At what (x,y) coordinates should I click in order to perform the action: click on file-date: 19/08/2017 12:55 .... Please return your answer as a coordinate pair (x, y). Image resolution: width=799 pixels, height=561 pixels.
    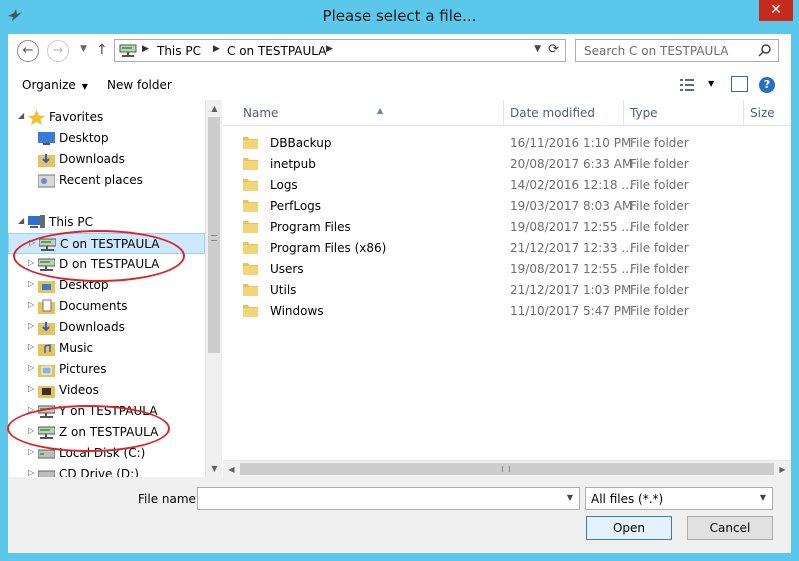
    Looking at the image, I should click on (571, 269).